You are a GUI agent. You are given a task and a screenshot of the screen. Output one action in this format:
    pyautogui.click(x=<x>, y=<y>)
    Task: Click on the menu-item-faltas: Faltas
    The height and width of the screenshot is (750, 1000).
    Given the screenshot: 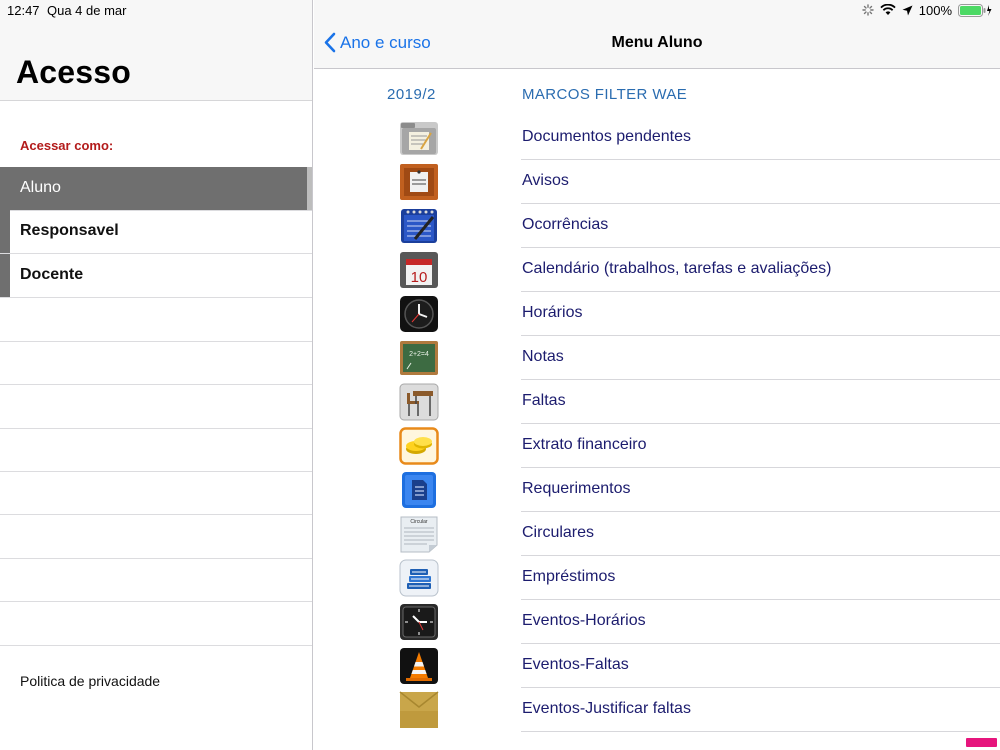 What is the action you would take?
    pyautogui.click(x=657, y=402)
    